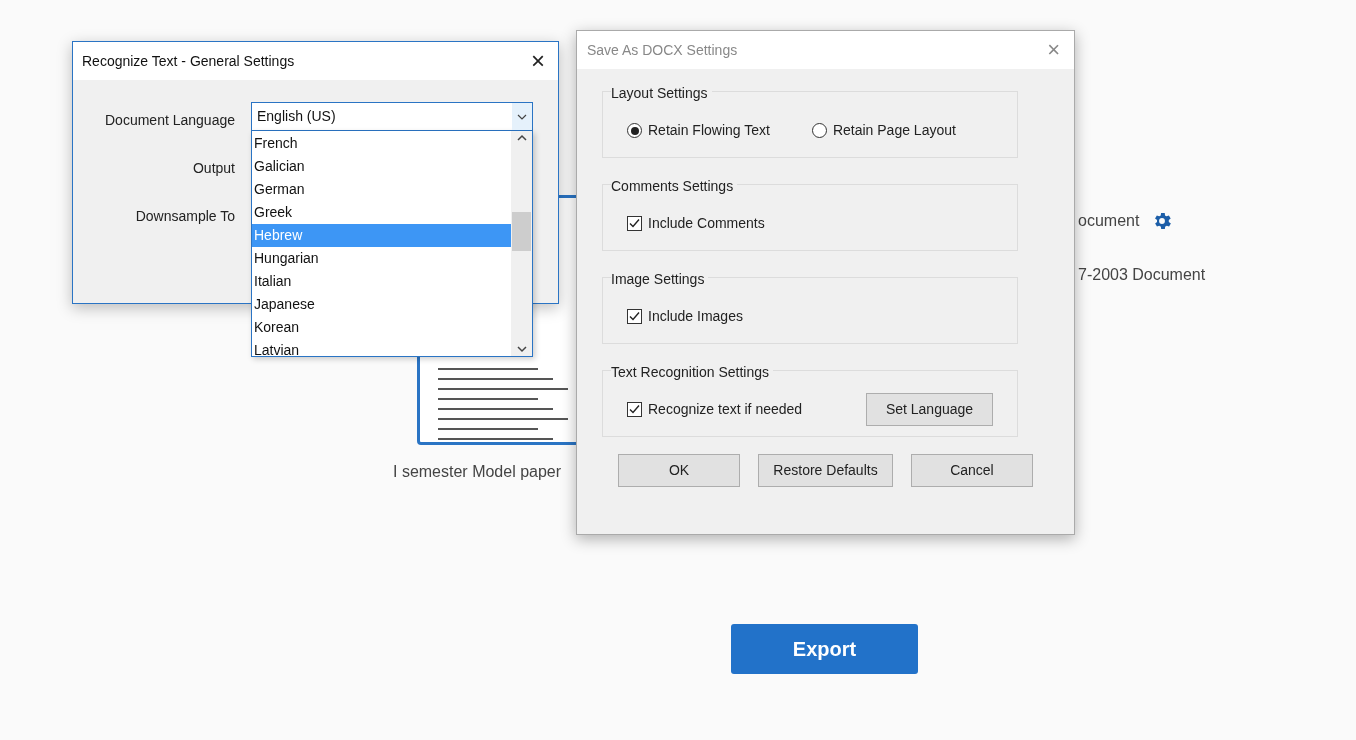 Image resolution: width=1356 pixels, height=740 pixels. Describe the element at coordinates (381, 304) in the screenshot. I see `dropdown-option: Japanese` at that location.